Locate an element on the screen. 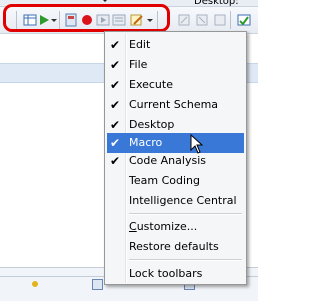  menu-item-label: Desktop is located at coordinates (152, 124).